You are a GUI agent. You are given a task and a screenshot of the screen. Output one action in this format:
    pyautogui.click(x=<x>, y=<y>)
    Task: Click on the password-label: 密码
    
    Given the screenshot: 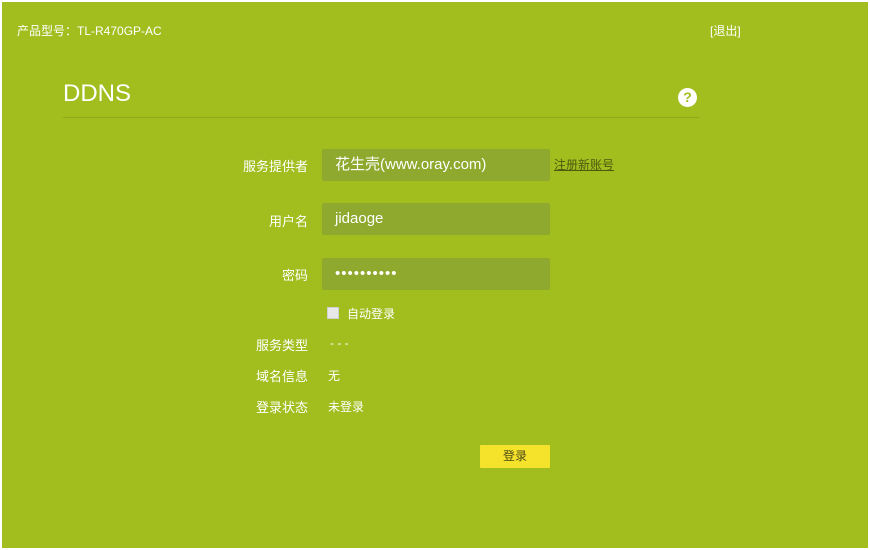 What is the action you would take?
    pyautogui.click(x=294, y=275)
    